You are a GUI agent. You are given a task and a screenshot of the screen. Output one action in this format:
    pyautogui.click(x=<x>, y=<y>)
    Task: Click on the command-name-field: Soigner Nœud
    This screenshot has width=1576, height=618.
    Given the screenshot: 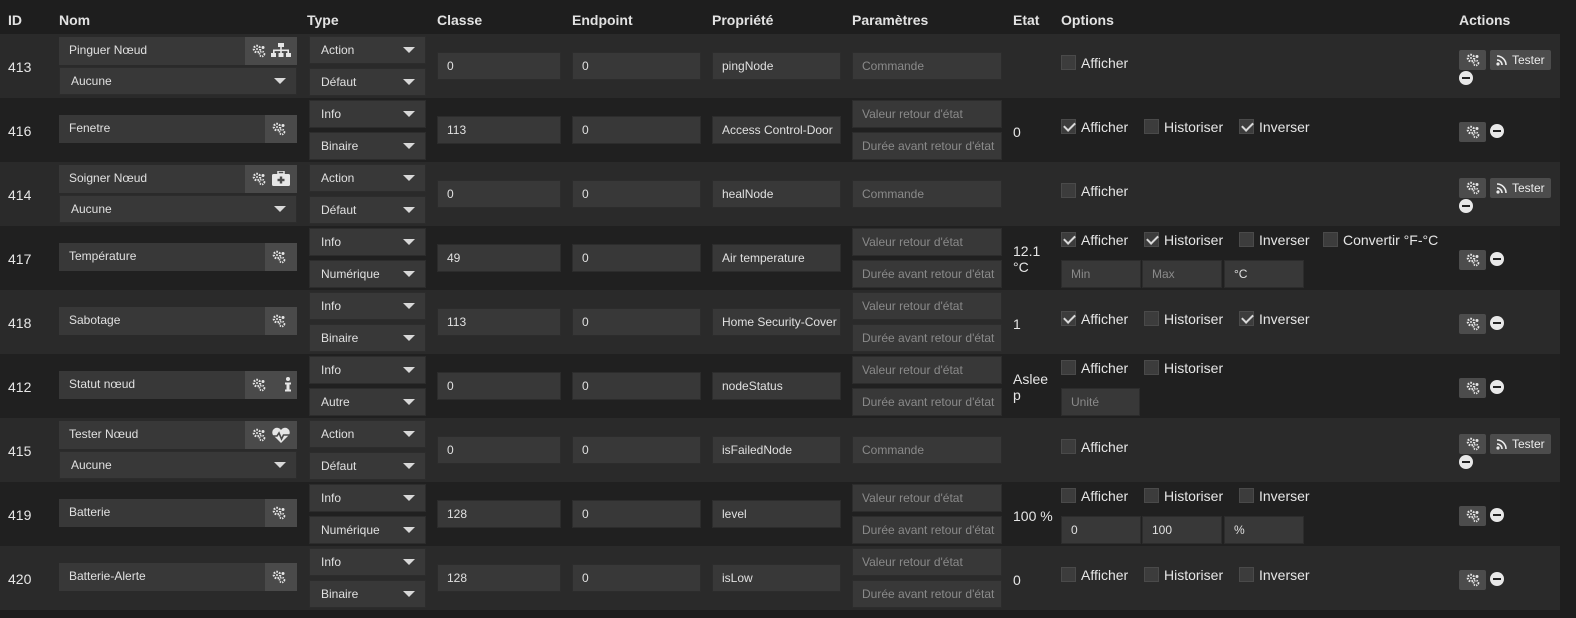 What is the action you would take?
    pyautogui.click(x=178, y=179)
    